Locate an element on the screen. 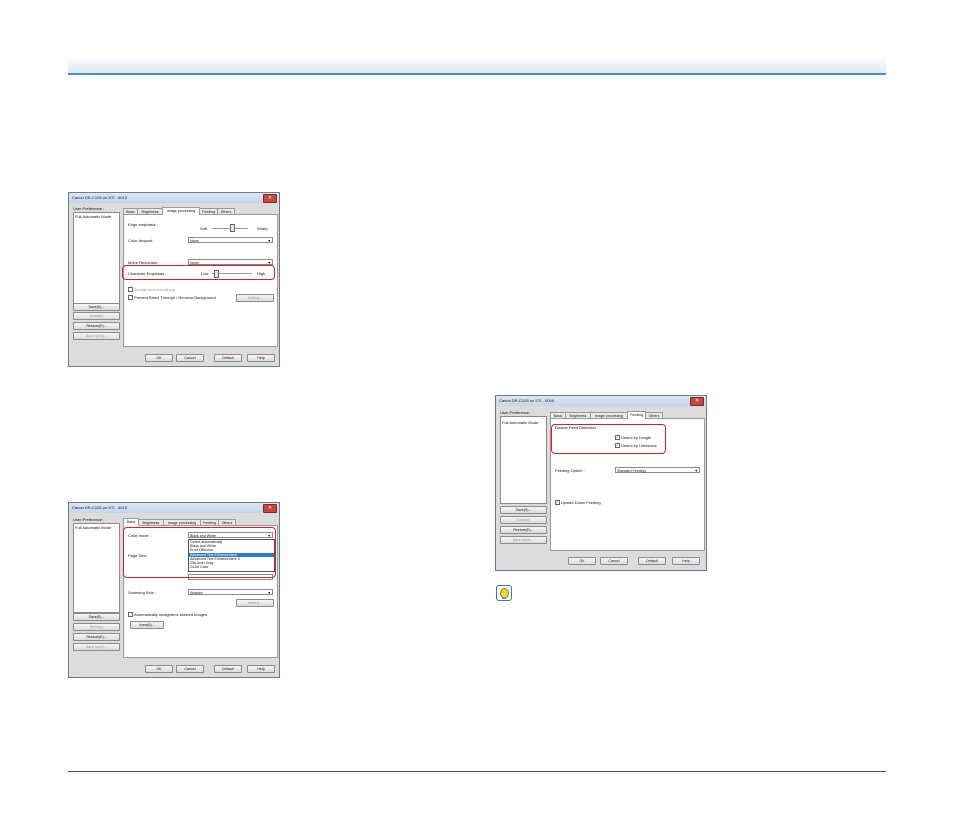 The image size is (954, 818). background-smoothing-checkbox is located at coordinates (130, 289).